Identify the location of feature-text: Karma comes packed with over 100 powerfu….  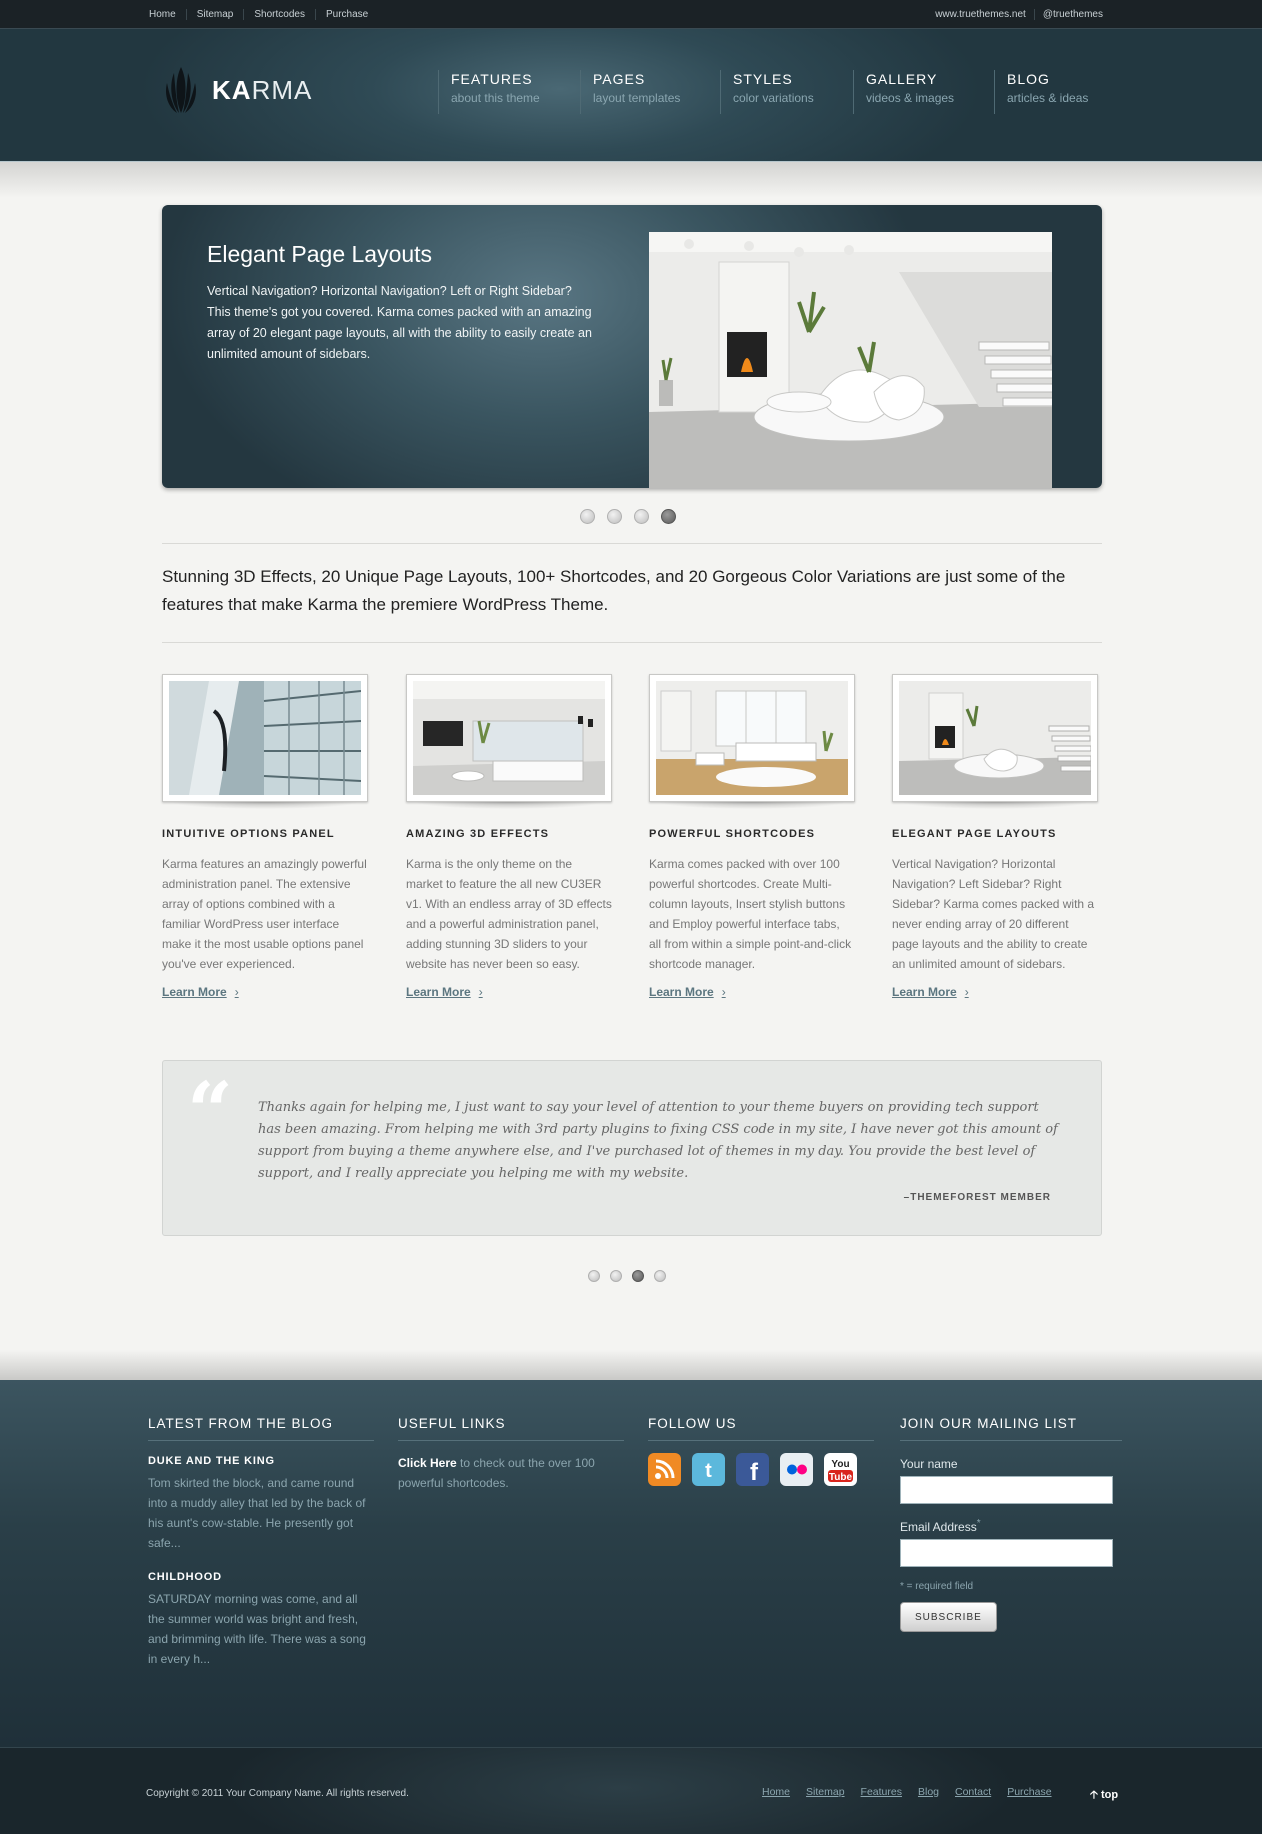
(750, 914).